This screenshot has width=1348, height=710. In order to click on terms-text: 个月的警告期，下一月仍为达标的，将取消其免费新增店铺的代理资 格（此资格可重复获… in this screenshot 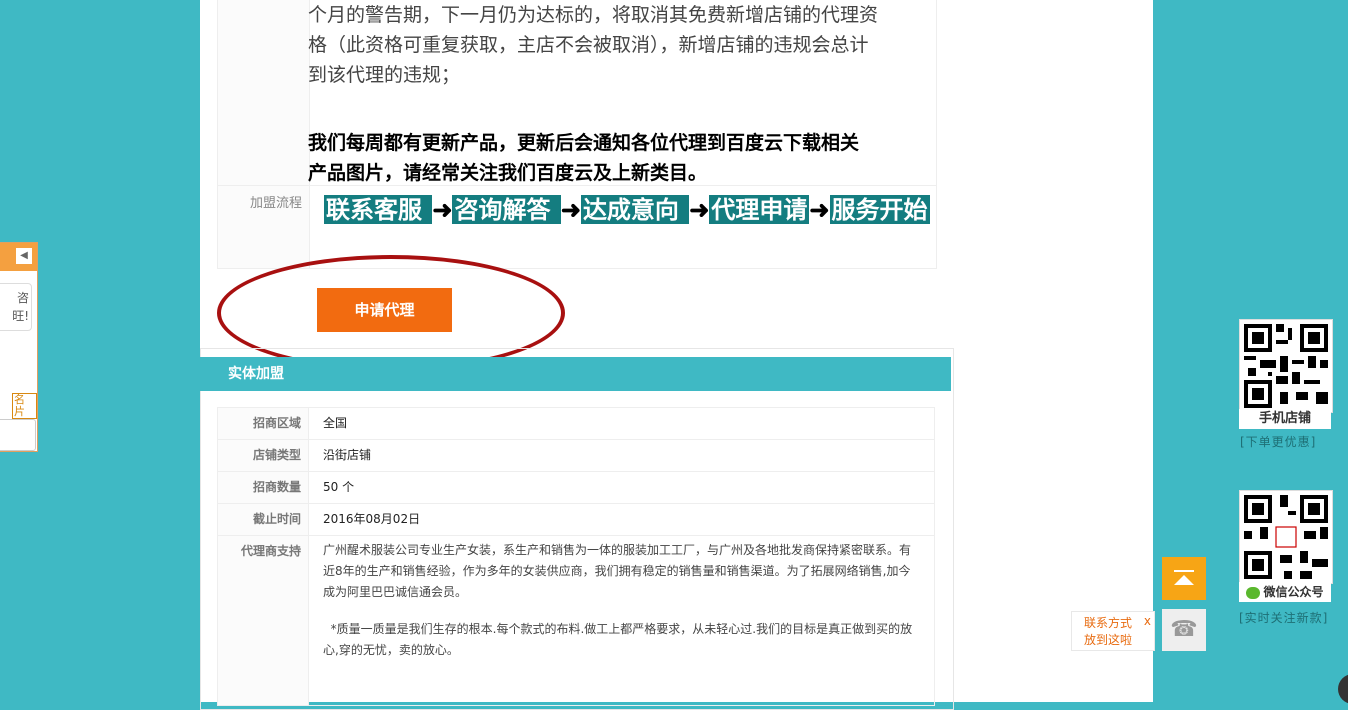, I will do `click(617, 94)`.